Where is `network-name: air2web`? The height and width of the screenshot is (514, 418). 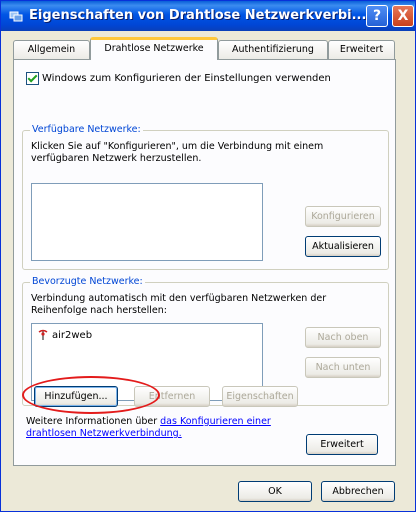
network-name: air2web is located at coordinates (72, 335).